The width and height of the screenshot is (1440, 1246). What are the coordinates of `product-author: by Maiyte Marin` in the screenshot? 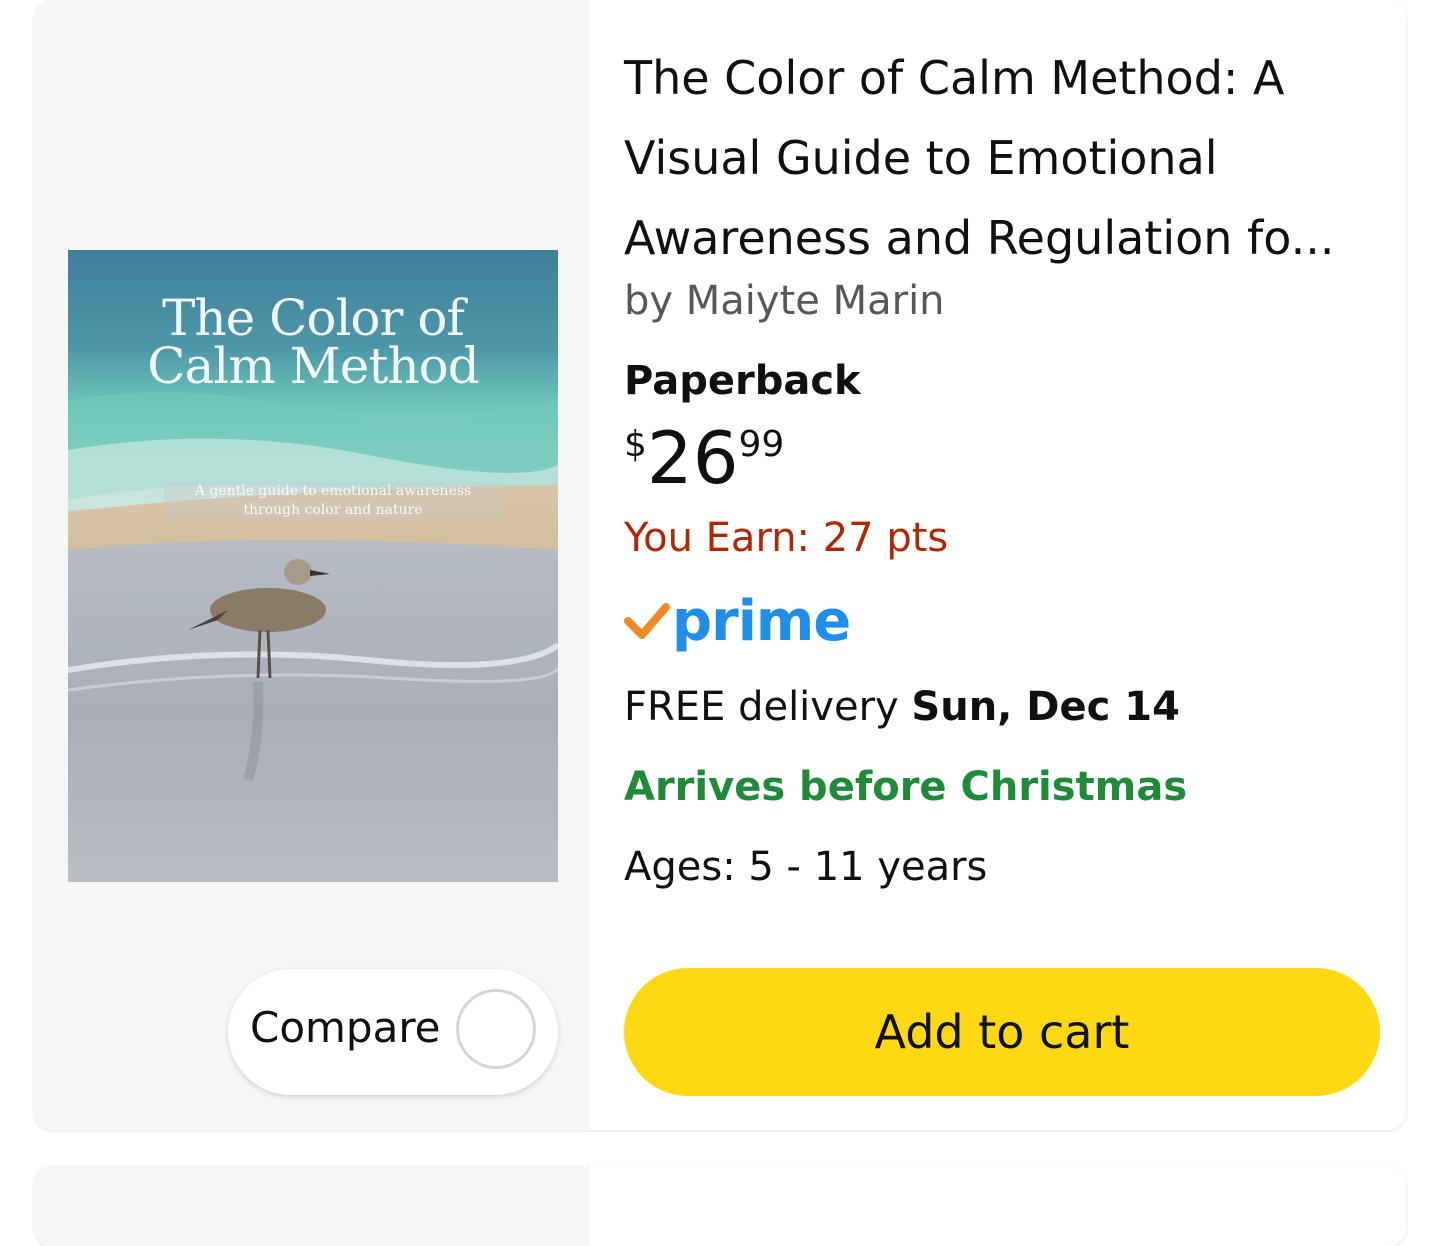 It's located at (784, 301).